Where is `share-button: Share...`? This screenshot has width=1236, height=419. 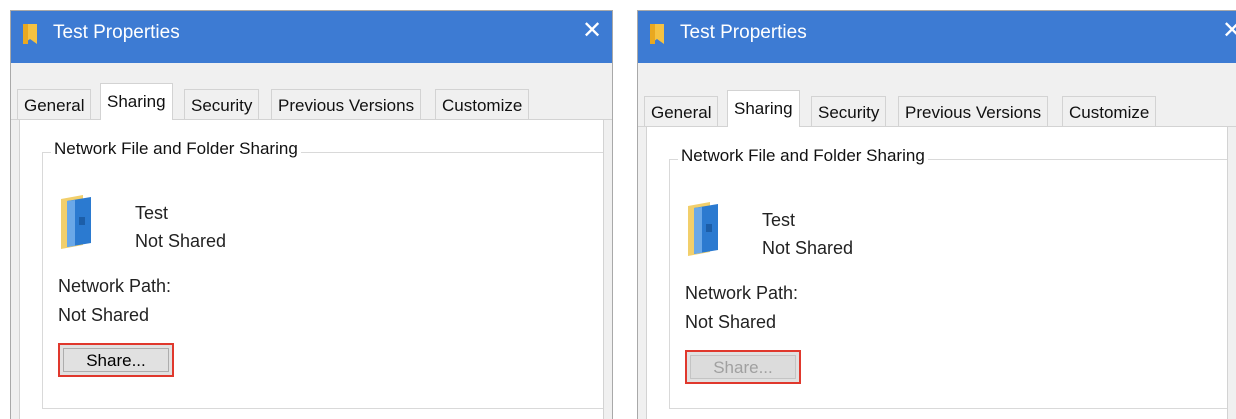
share-button: Share... is located at coordinates (116, 360).